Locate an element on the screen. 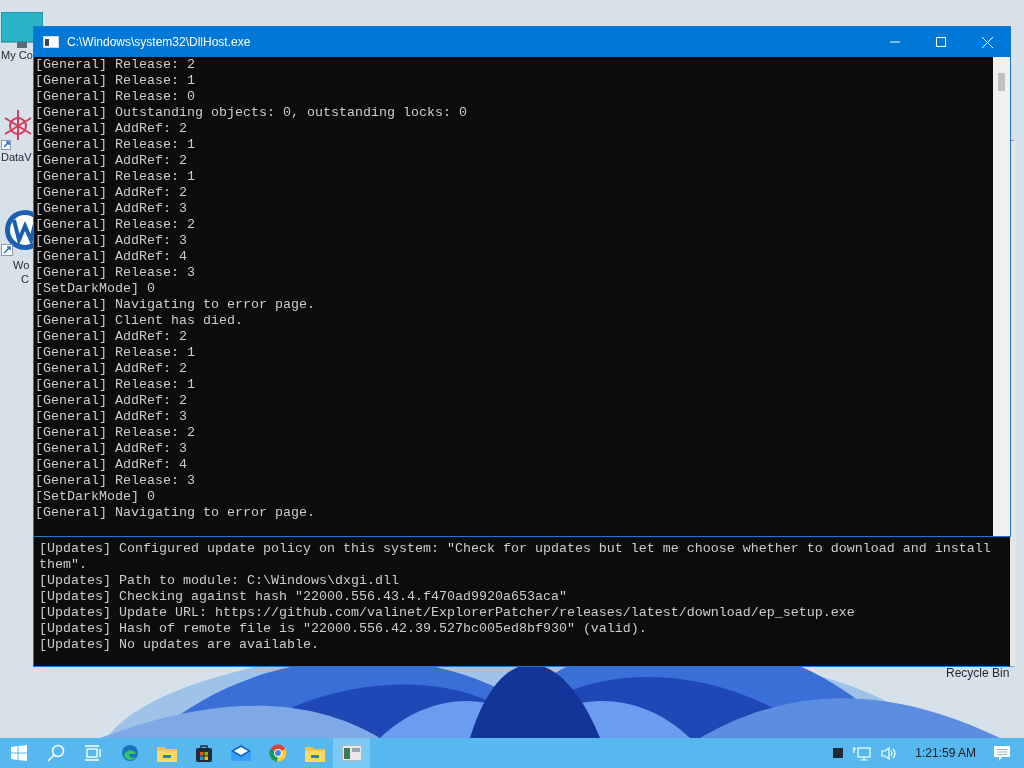 Image resolution: width=1024 pixels, height=768 pixels. console-line: [Updates] Hash of remote file is "22000.556.42.39.527bc005ed8bf930" (valid). is located at coordinates (343, 629).